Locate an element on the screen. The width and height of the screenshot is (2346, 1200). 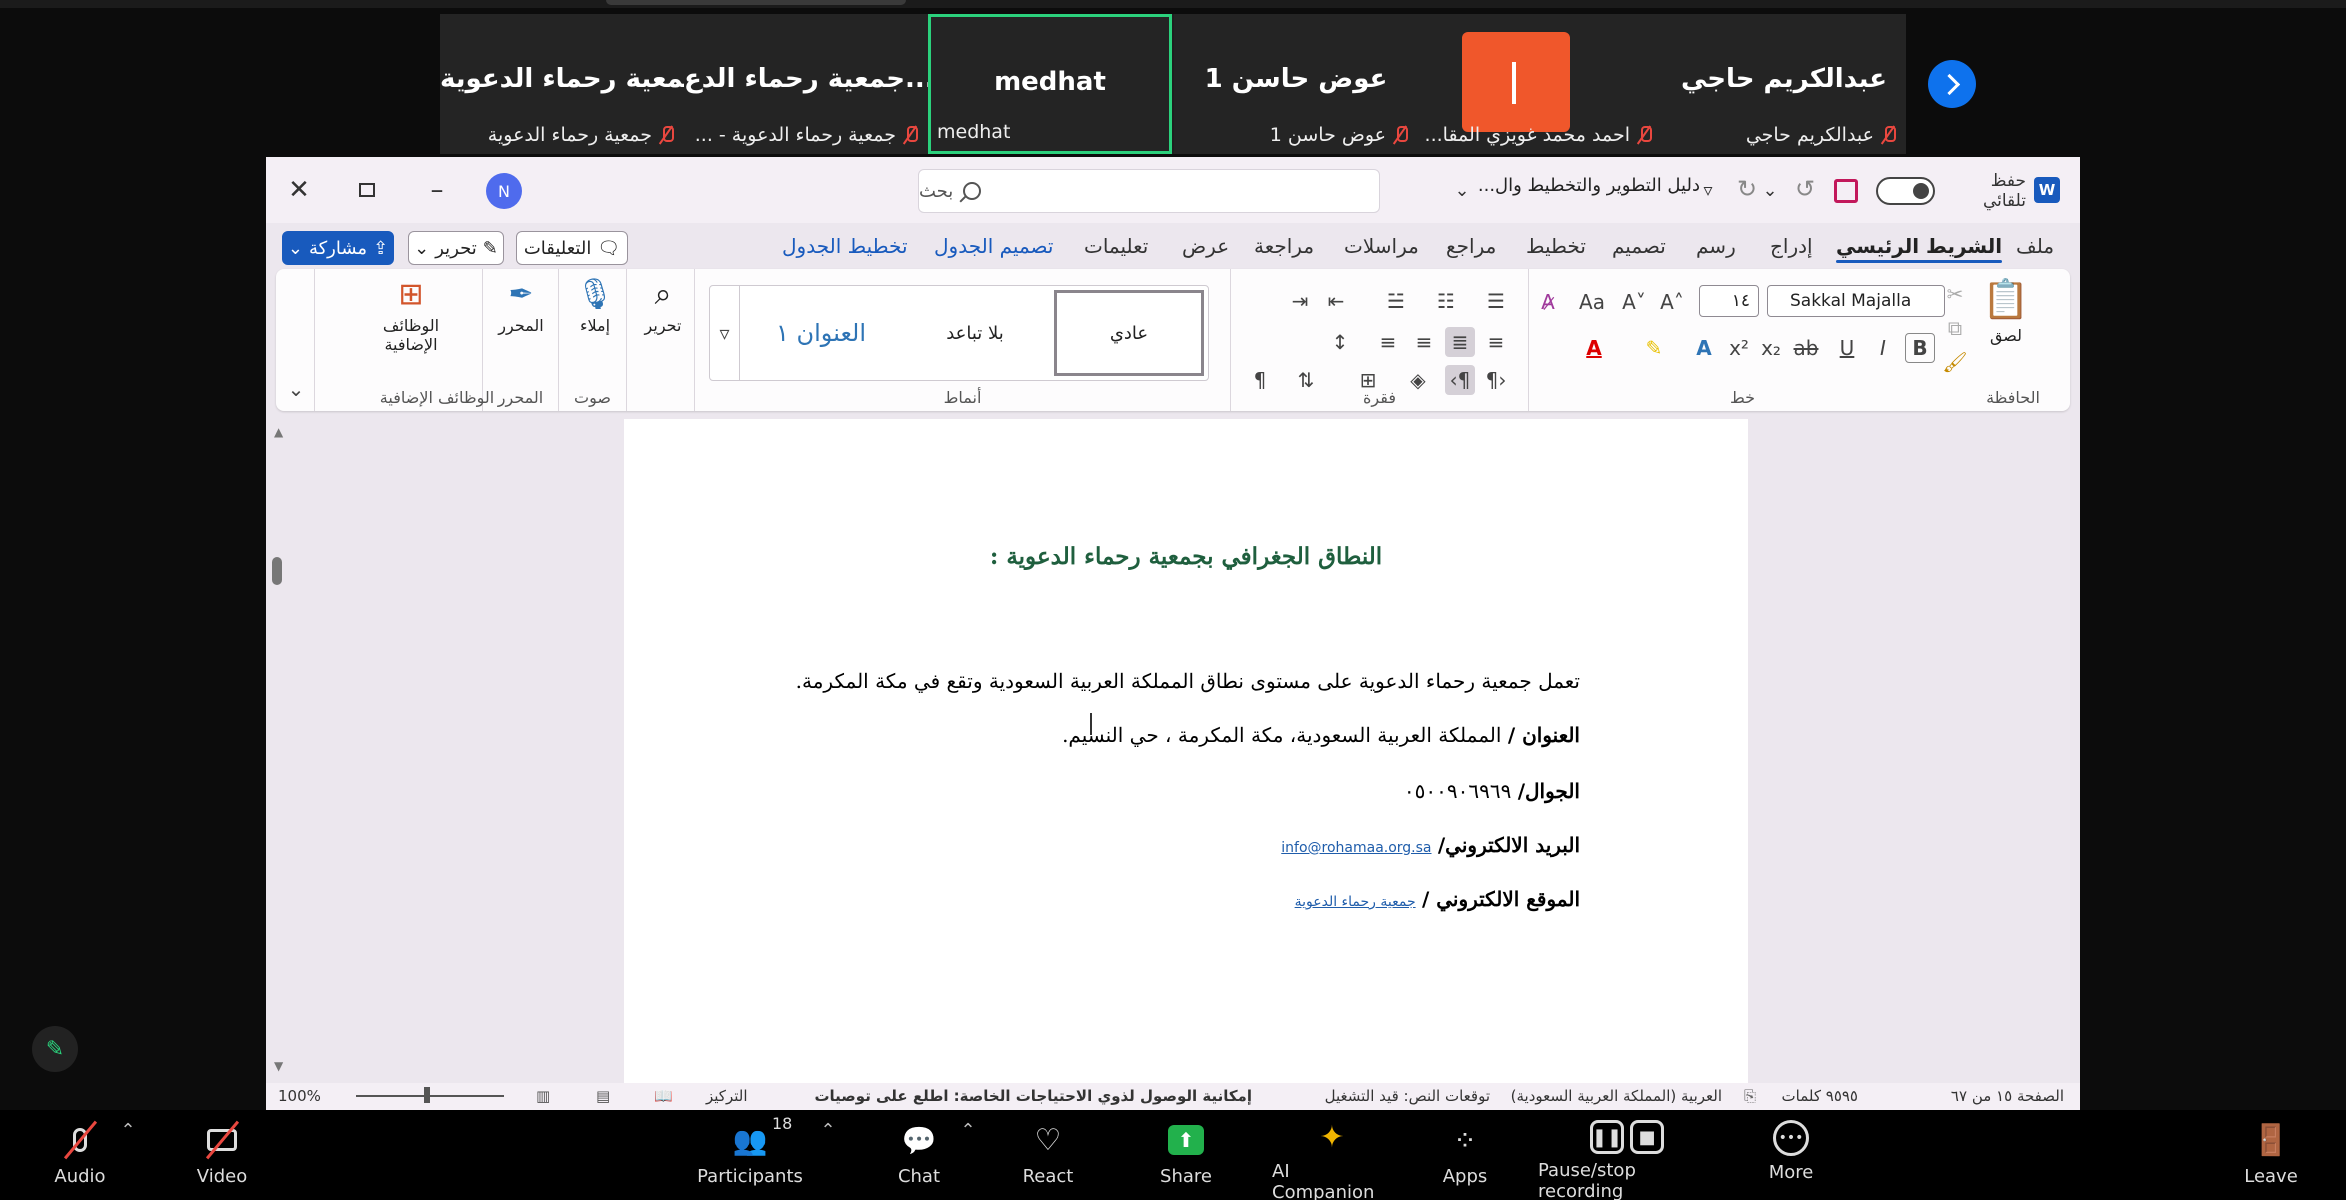
audio-options-chevron-icon: ⌃ is located at coordinates (128, 1158).